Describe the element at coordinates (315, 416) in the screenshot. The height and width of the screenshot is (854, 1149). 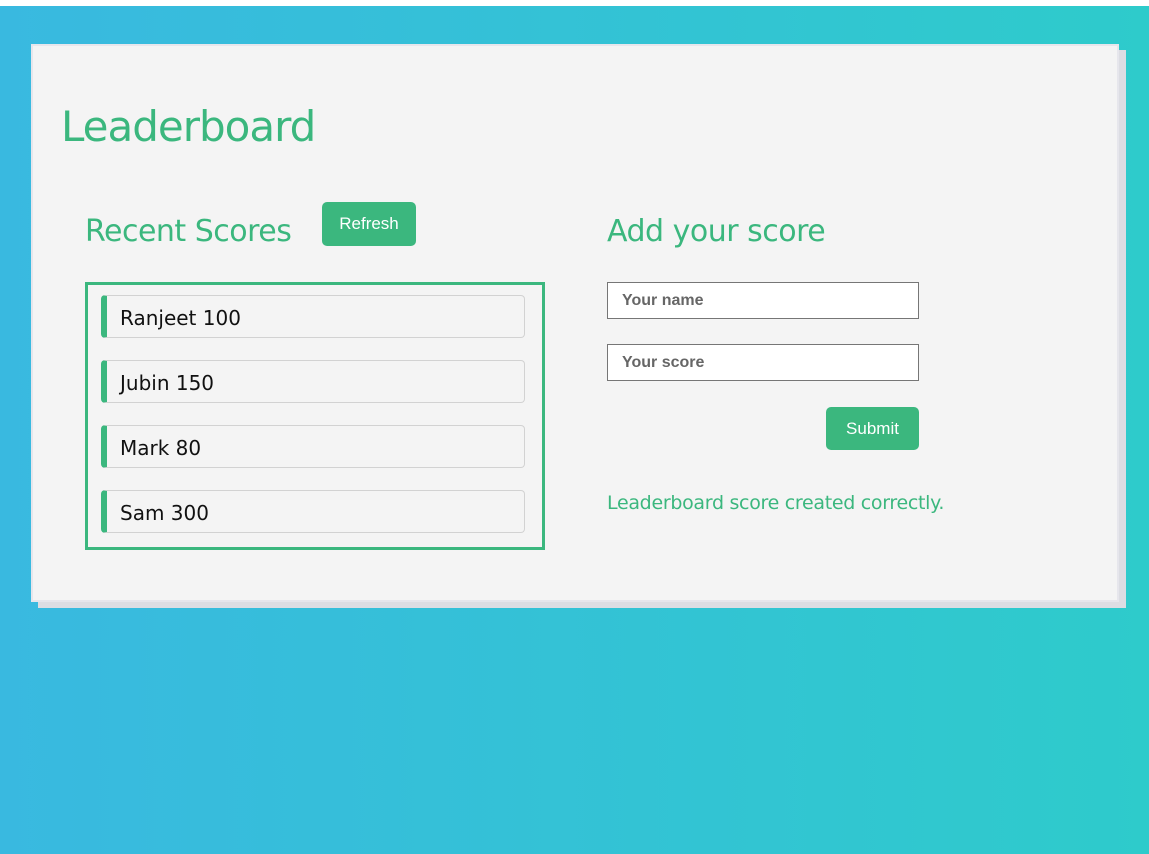
I see `score-list: Ranjeet 100 Jubin 150 Mark 80 Sam 300` at that location.